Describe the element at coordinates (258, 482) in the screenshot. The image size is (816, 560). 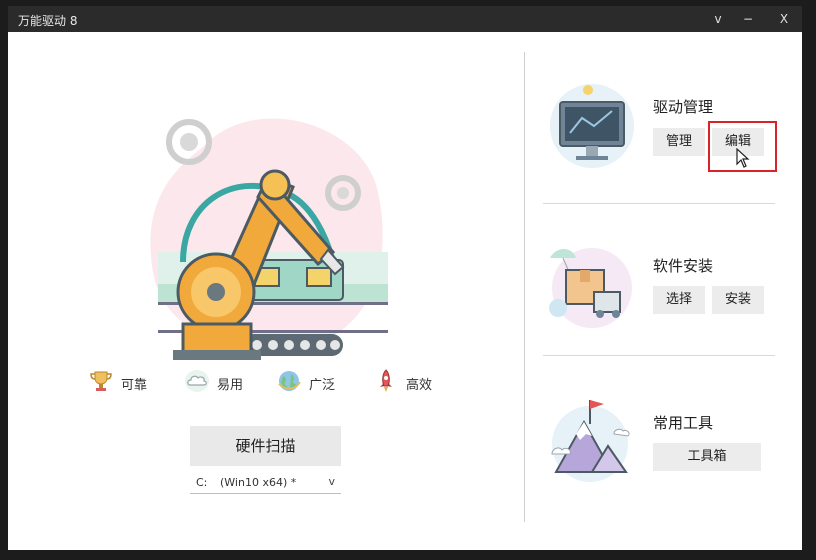
I see `drive-os-value: (Win10 x64) *` at that location.